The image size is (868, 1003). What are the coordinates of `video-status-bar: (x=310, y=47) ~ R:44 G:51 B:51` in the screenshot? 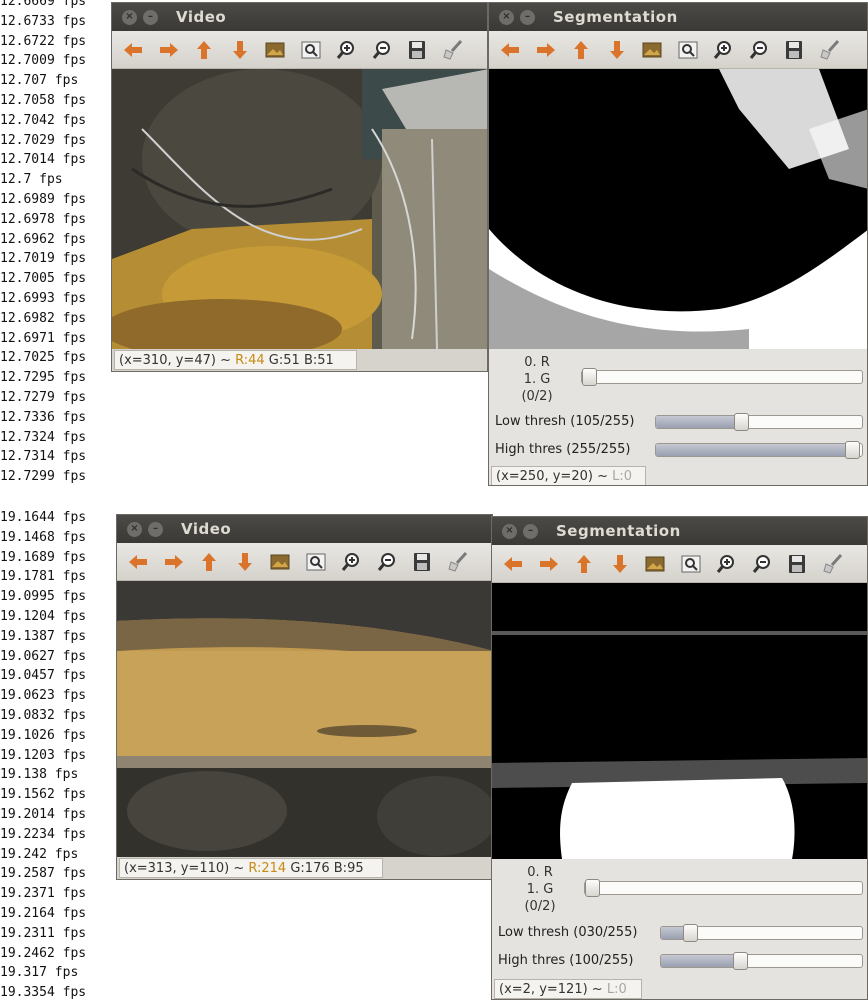 It's located at (235, 360).